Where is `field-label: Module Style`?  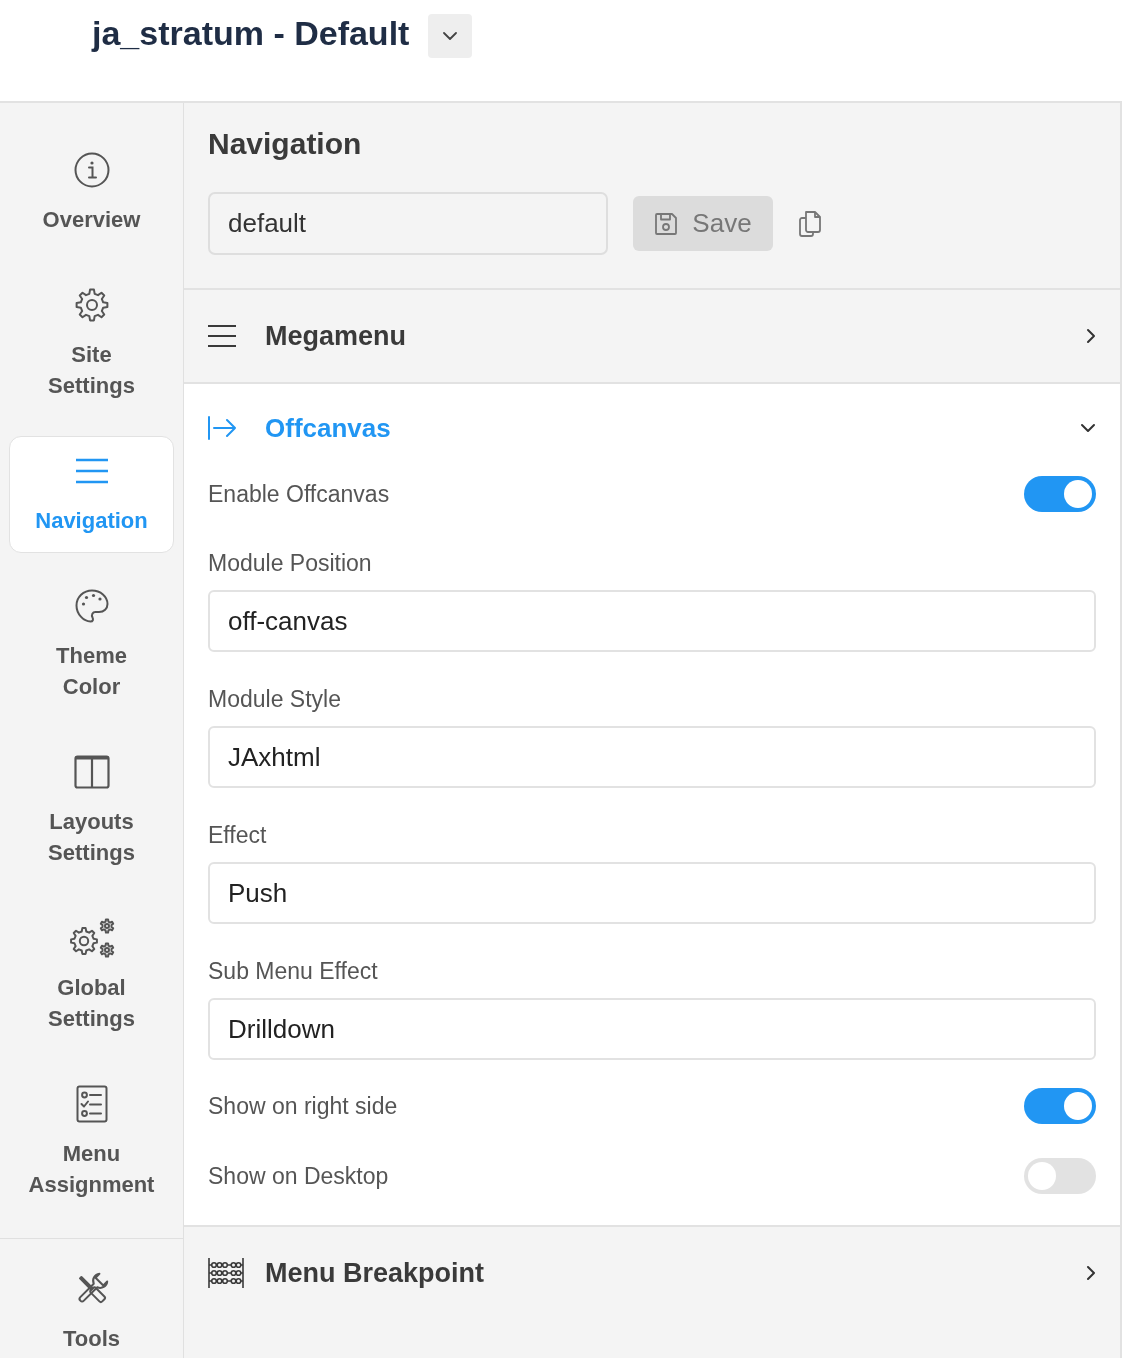
field-label: Module Style is located at coordinates (275, 699).